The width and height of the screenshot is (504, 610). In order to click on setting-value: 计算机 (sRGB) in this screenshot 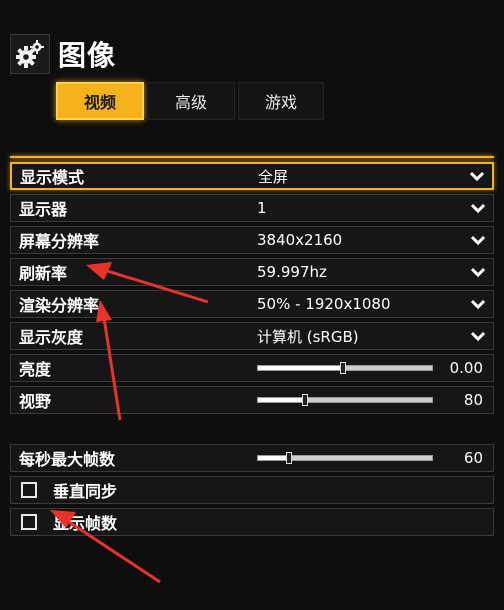, I will do `click(308, 336)`.